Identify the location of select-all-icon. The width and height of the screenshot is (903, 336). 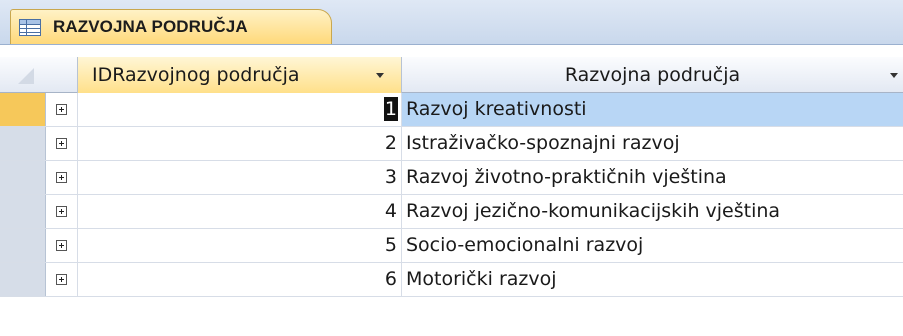
(26, 76).